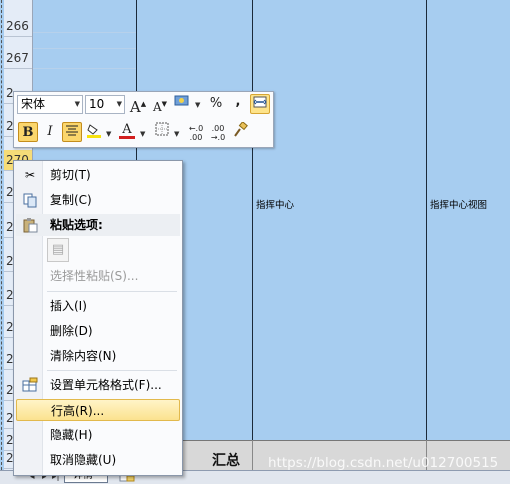  I want to click on borders-button, so click(162, 132).